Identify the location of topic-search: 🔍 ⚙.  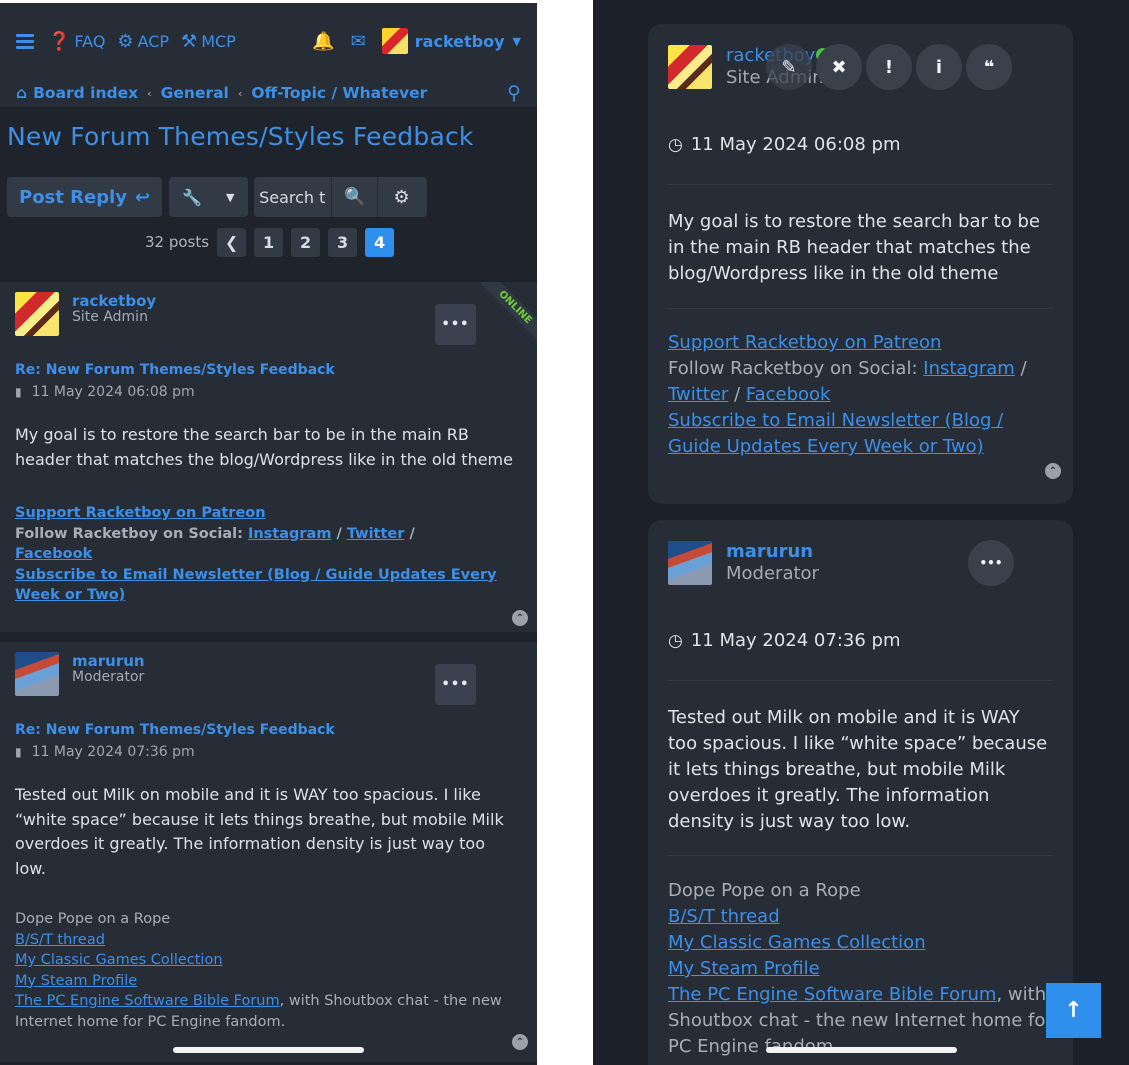
(341, 197).